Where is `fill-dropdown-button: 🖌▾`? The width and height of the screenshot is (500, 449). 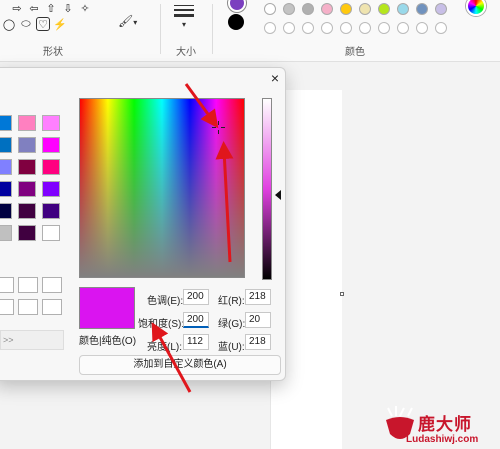 fill-dropdown-button: 🖌▾ is located at coordinates (130, 23).